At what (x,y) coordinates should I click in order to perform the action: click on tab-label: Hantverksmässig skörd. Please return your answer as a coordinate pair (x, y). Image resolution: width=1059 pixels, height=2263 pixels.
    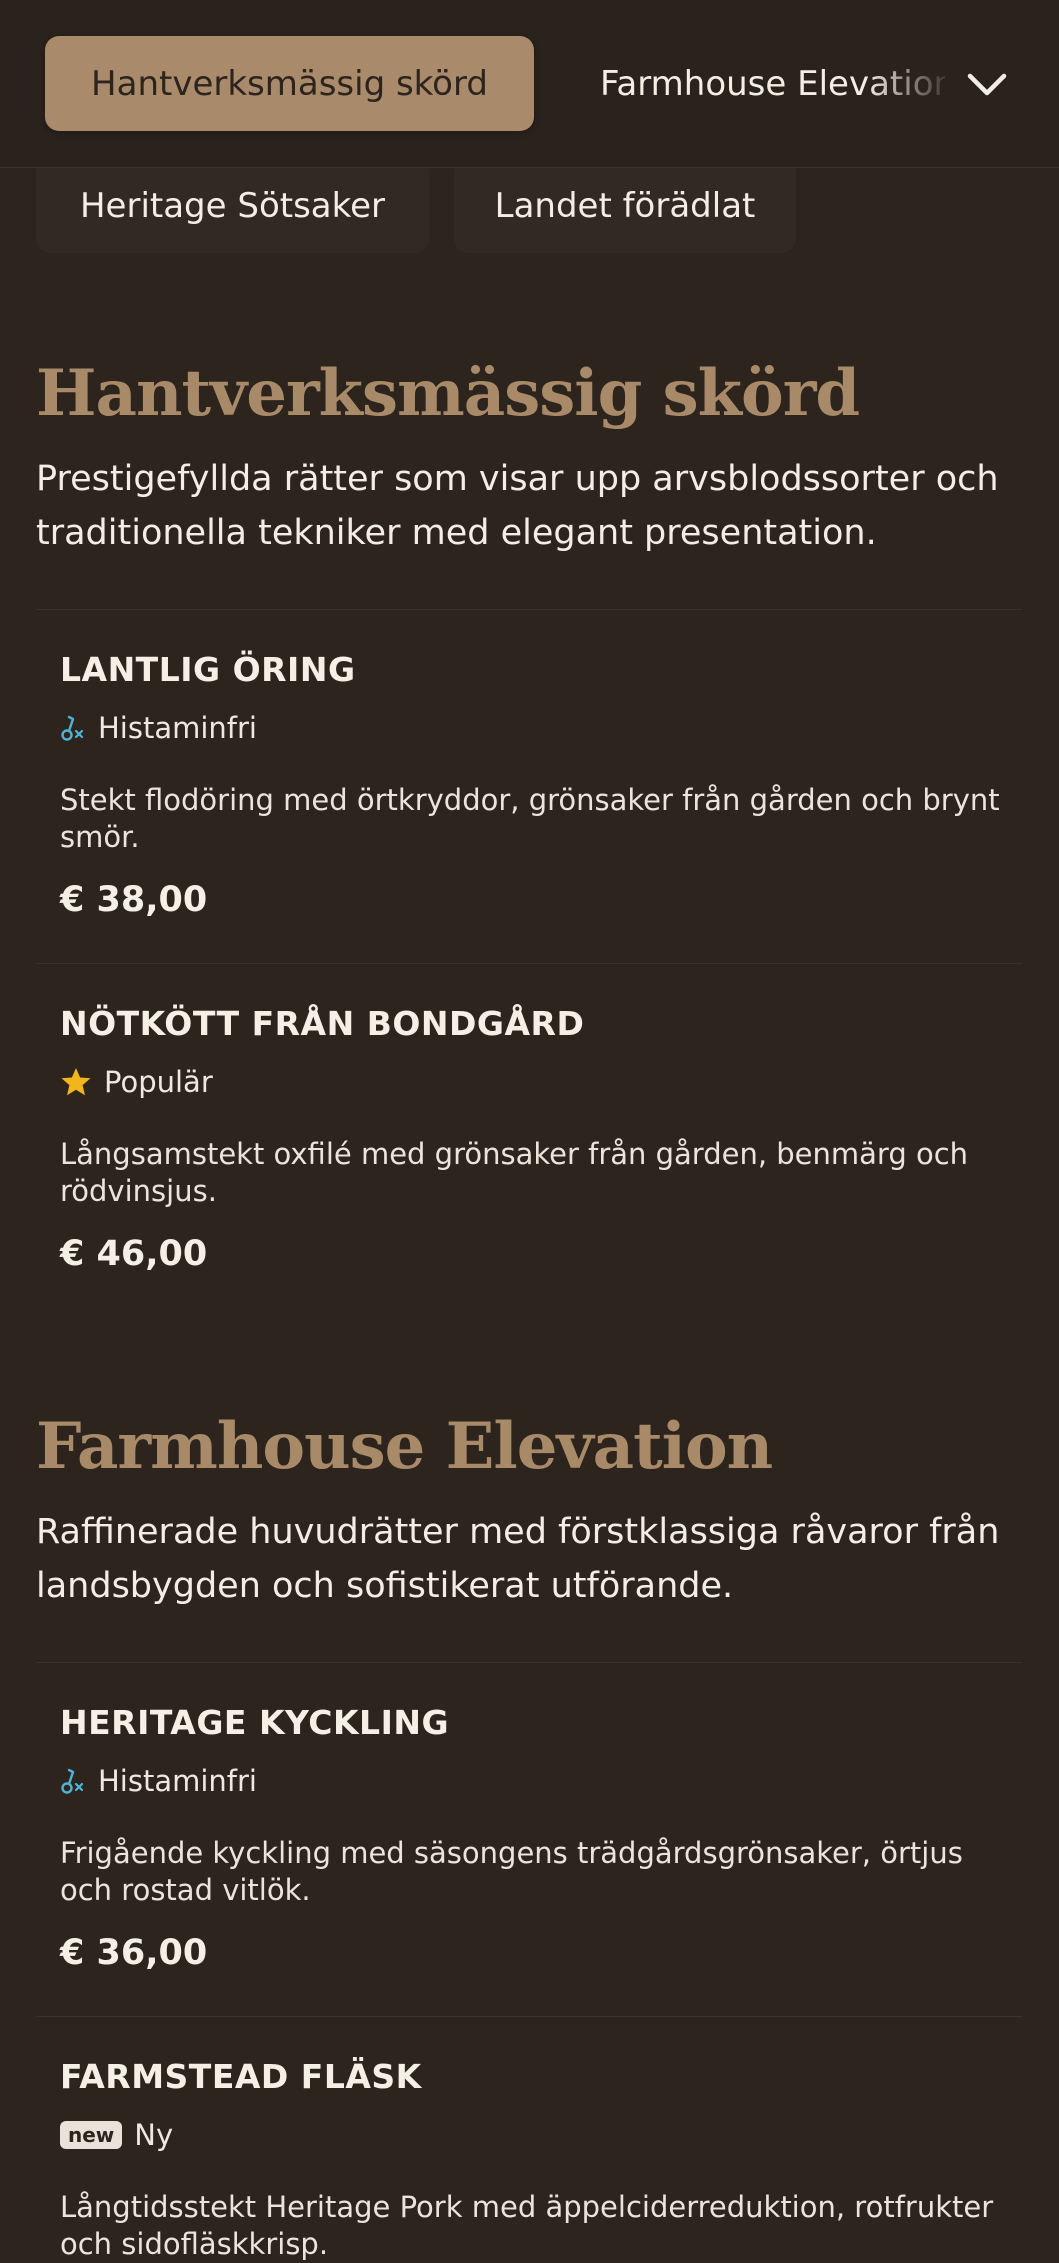
    Looking at the image, I should click on (289, 83).